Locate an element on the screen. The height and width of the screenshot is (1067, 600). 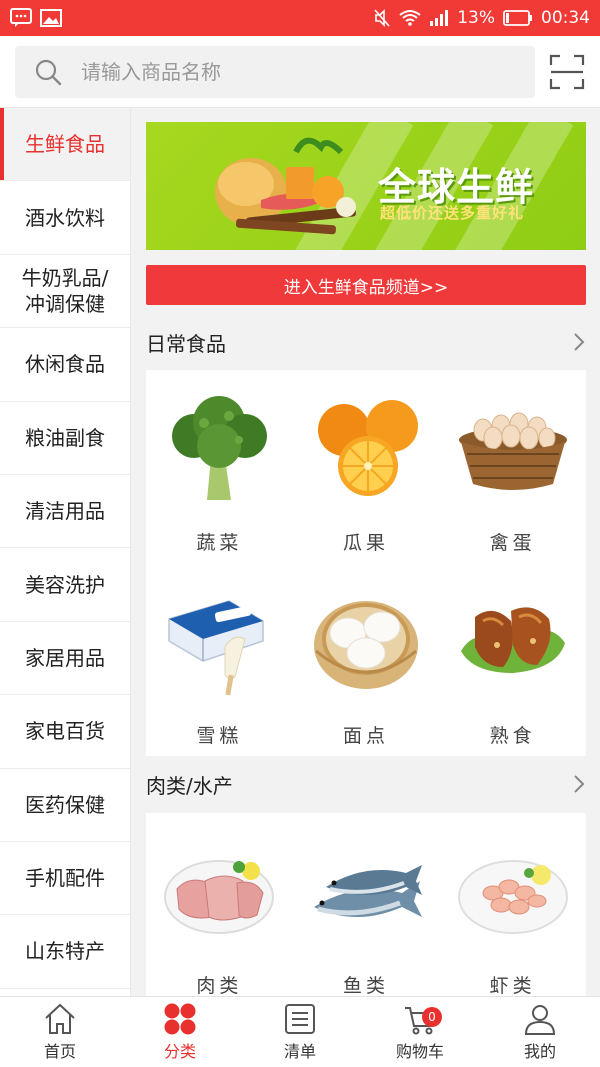
category-item-shandong: 山东特产 is located at coordinates (65, 952).